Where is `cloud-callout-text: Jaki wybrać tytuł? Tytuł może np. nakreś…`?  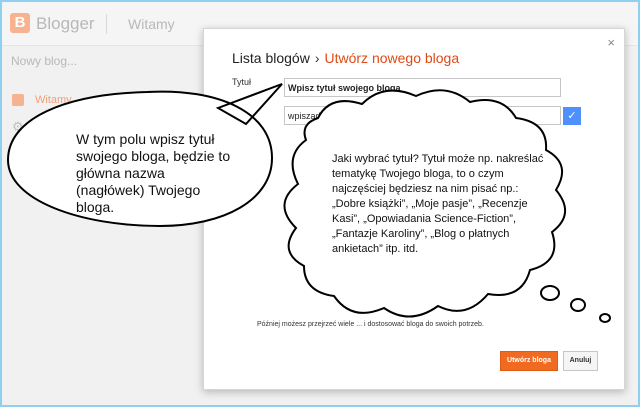
cloud-callout-text: Jaki wybrać tytuł? Tytuł może np. nakreś… is located at coordinates (438, 204).